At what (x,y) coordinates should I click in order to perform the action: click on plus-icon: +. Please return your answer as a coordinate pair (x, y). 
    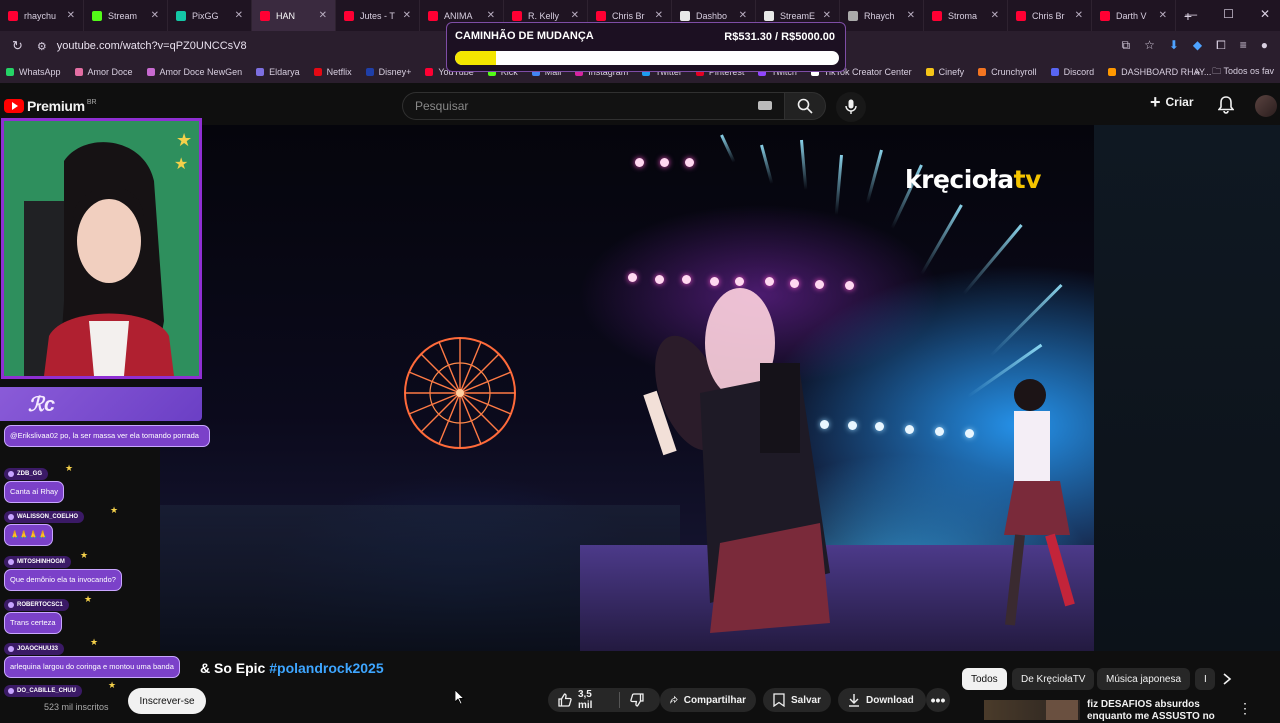
    Looking at the image, I should click on (1155, 102).